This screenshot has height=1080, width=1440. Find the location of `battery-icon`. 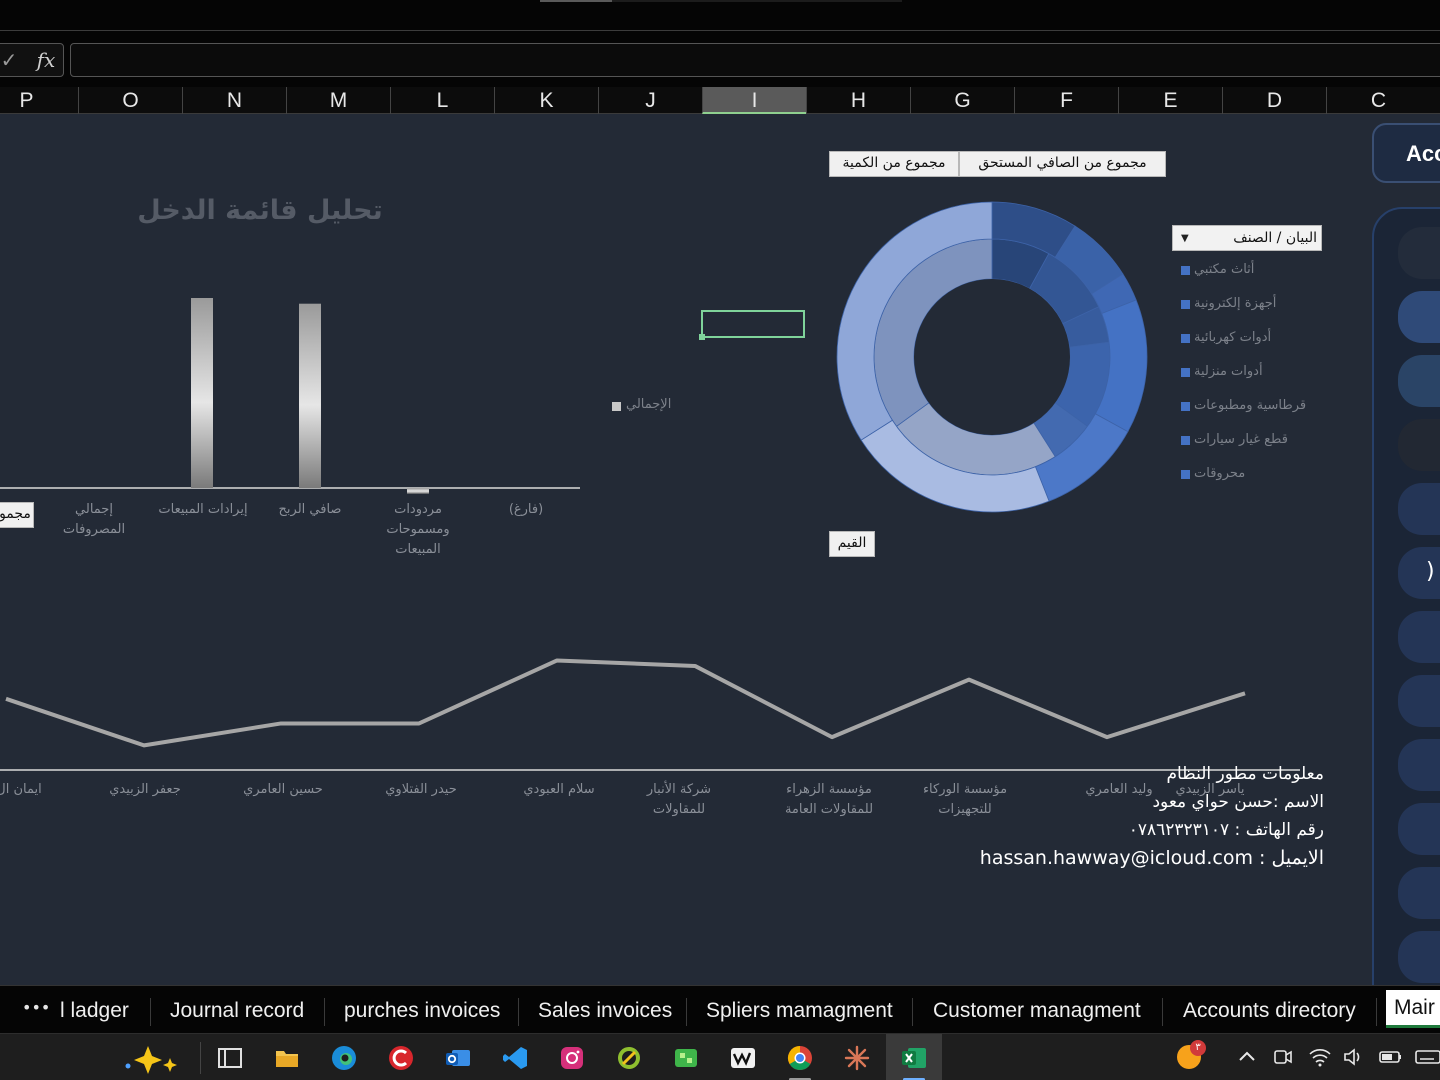

battery-icon is located at coordinates (1391, 1057).